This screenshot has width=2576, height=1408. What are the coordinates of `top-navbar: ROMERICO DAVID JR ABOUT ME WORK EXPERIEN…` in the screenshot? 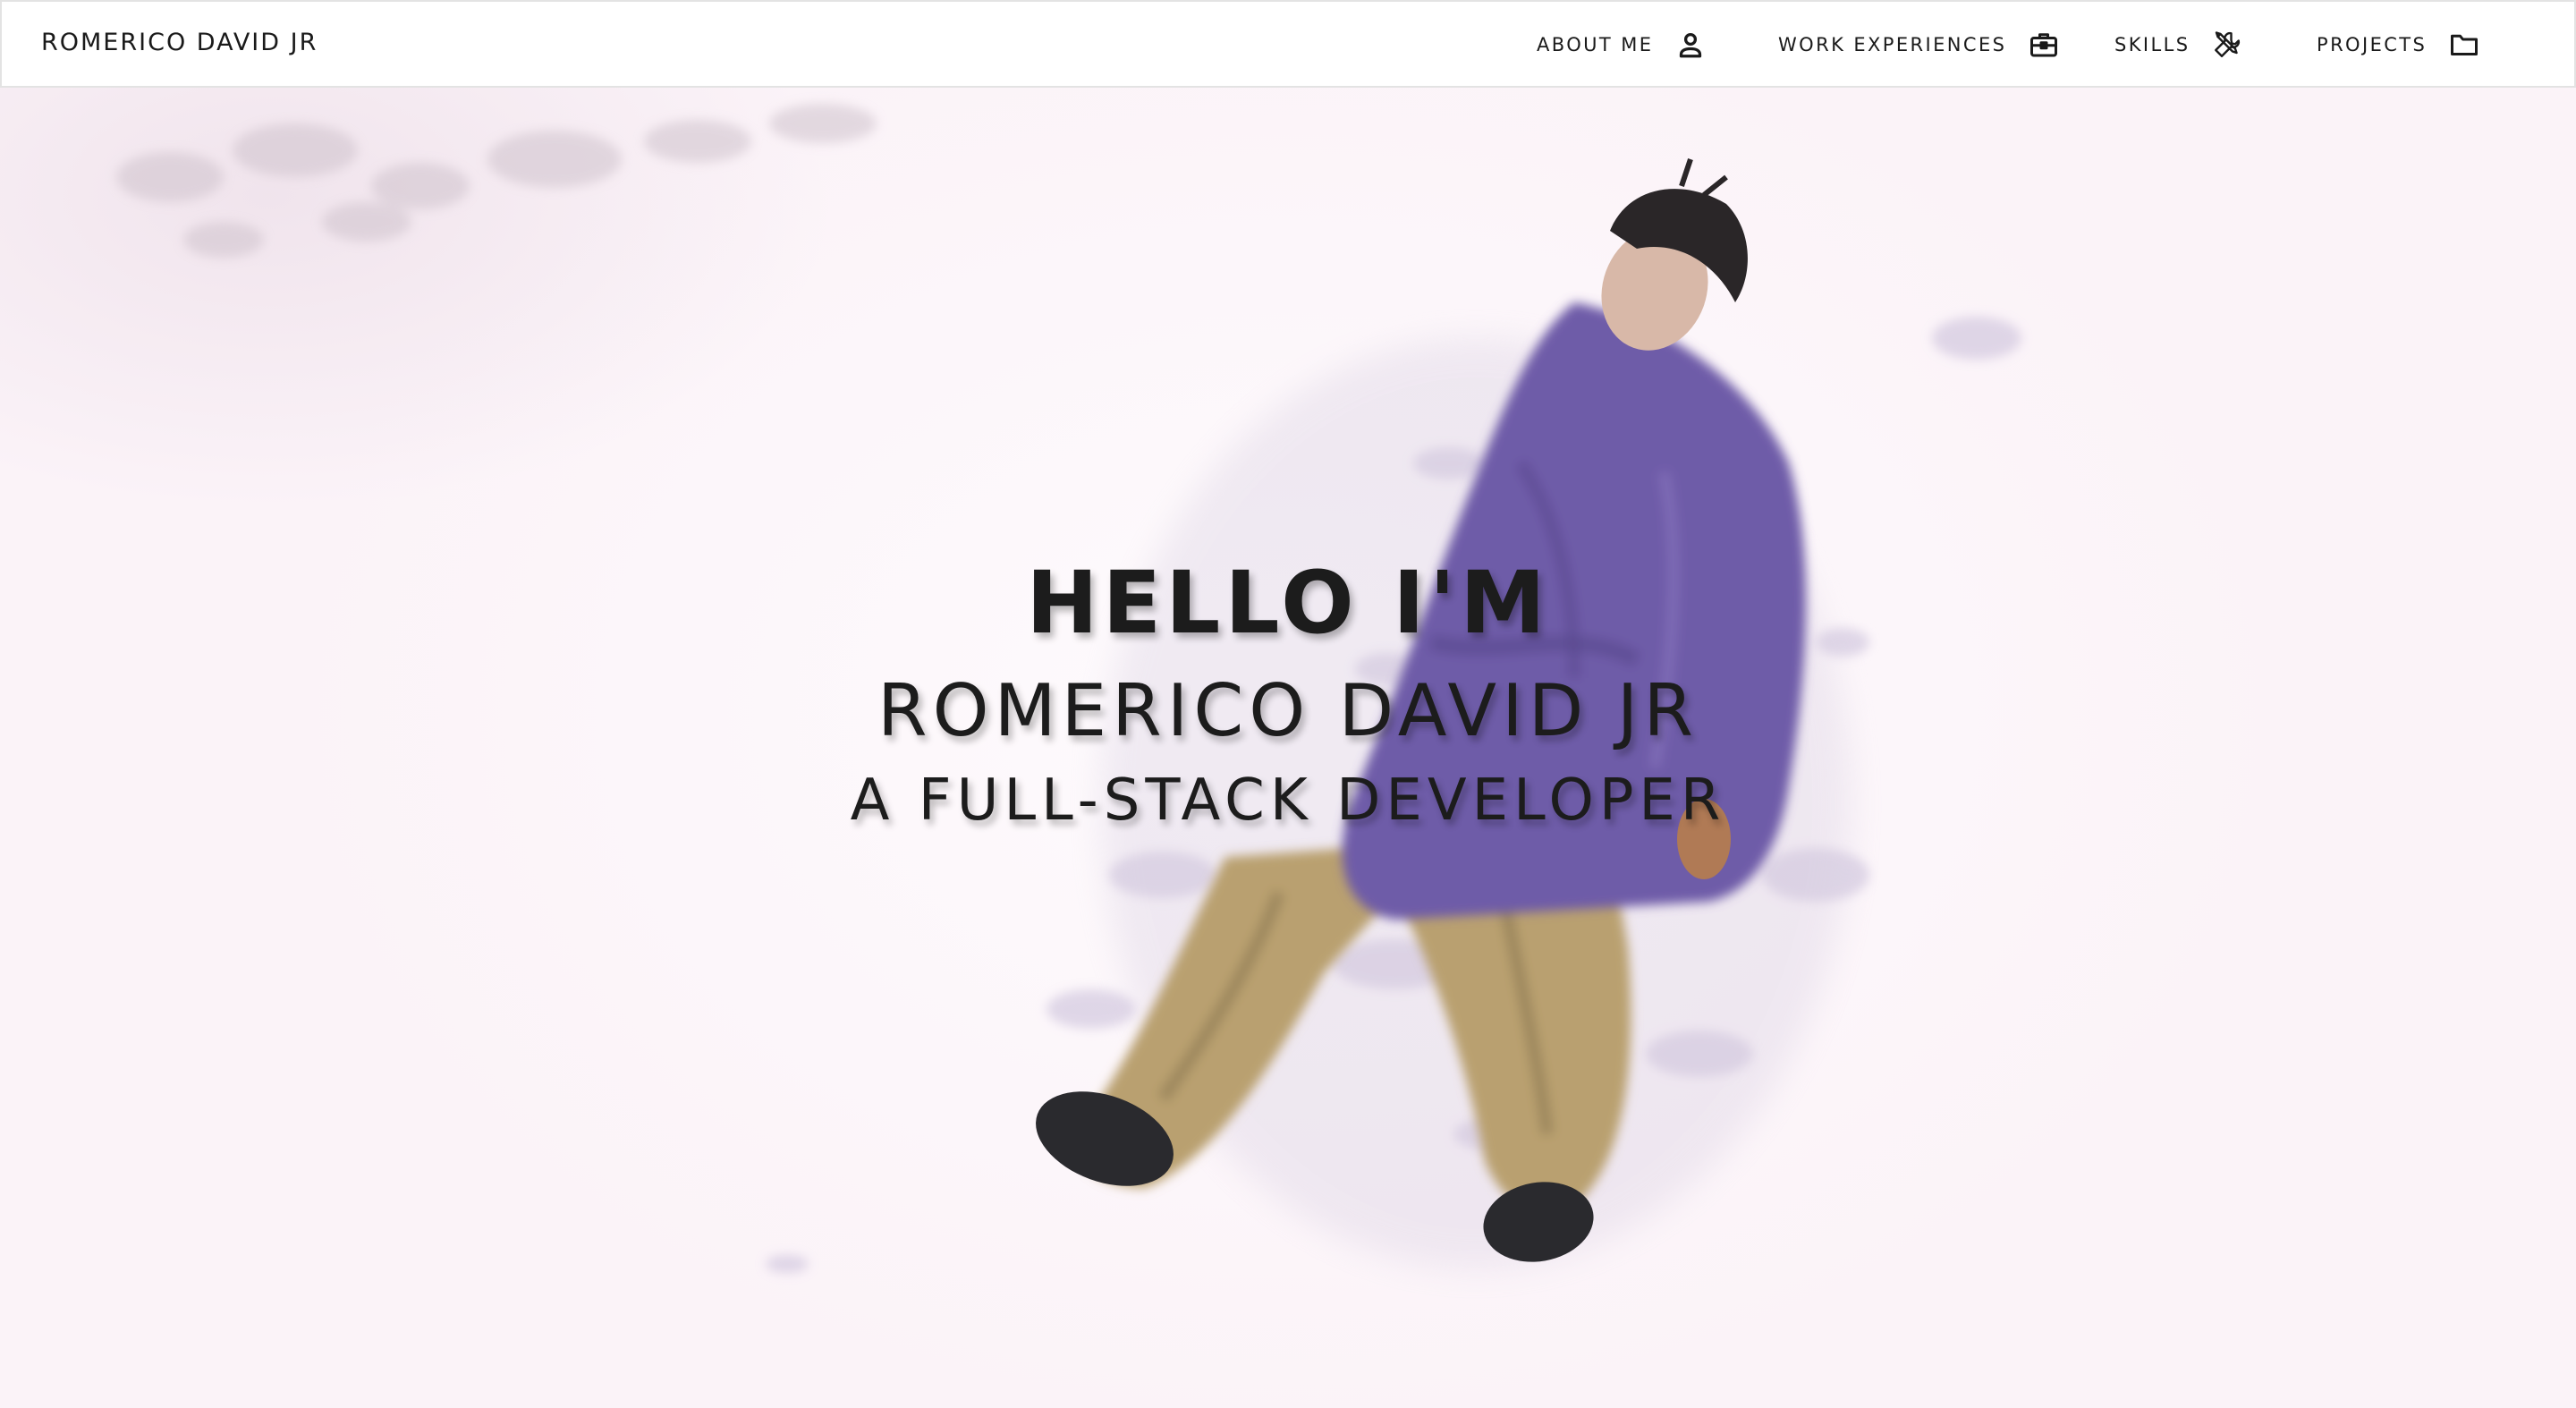 It's located at (1288, 44).